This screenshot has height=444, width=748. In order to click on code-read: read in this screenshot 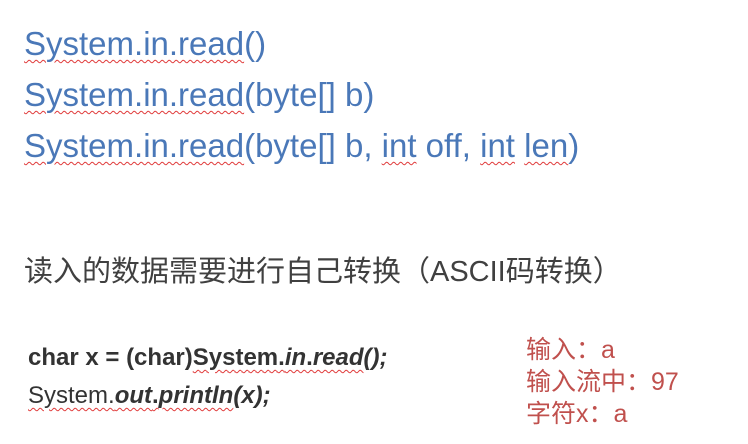, I will do `click(338, 357)`.